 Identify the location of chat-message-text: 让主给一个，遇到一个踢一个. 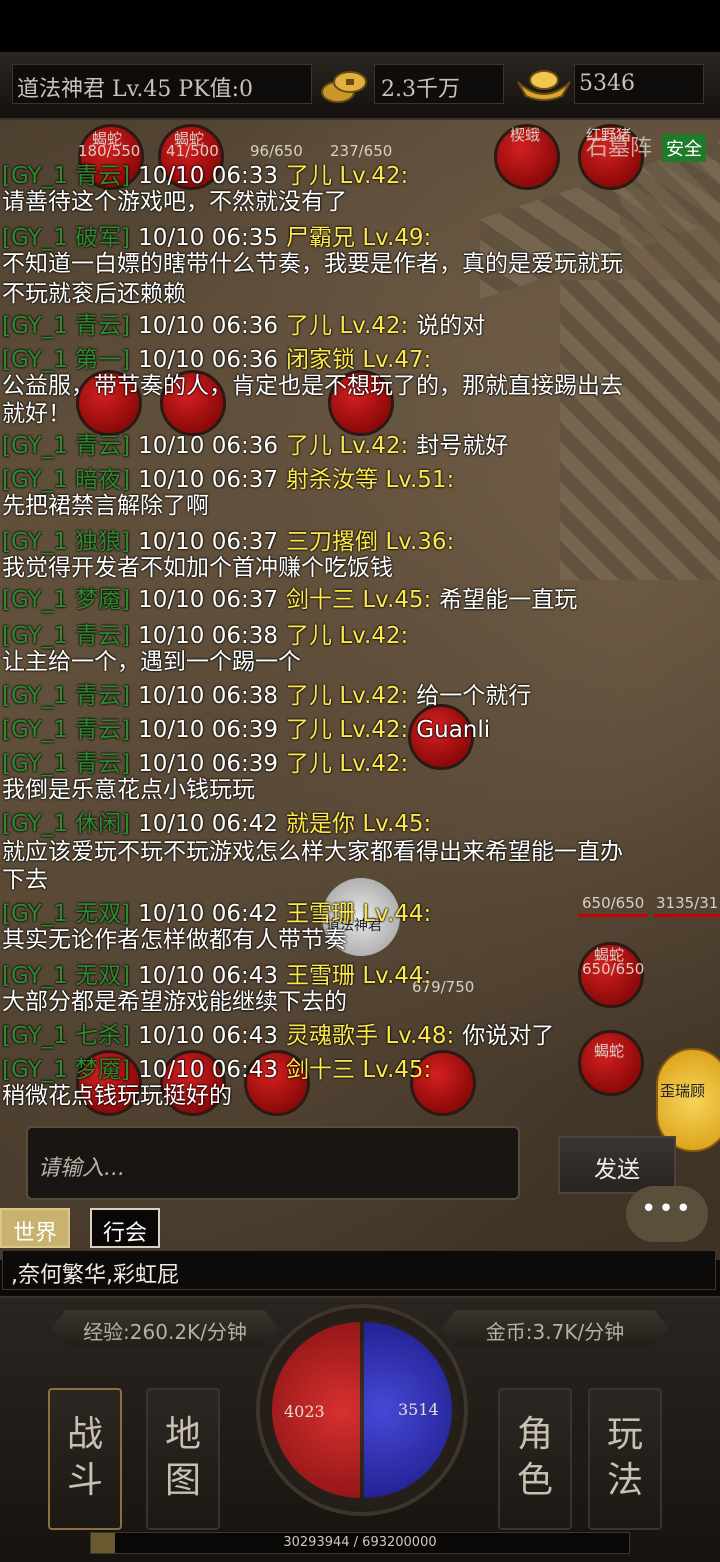
(151, 662).